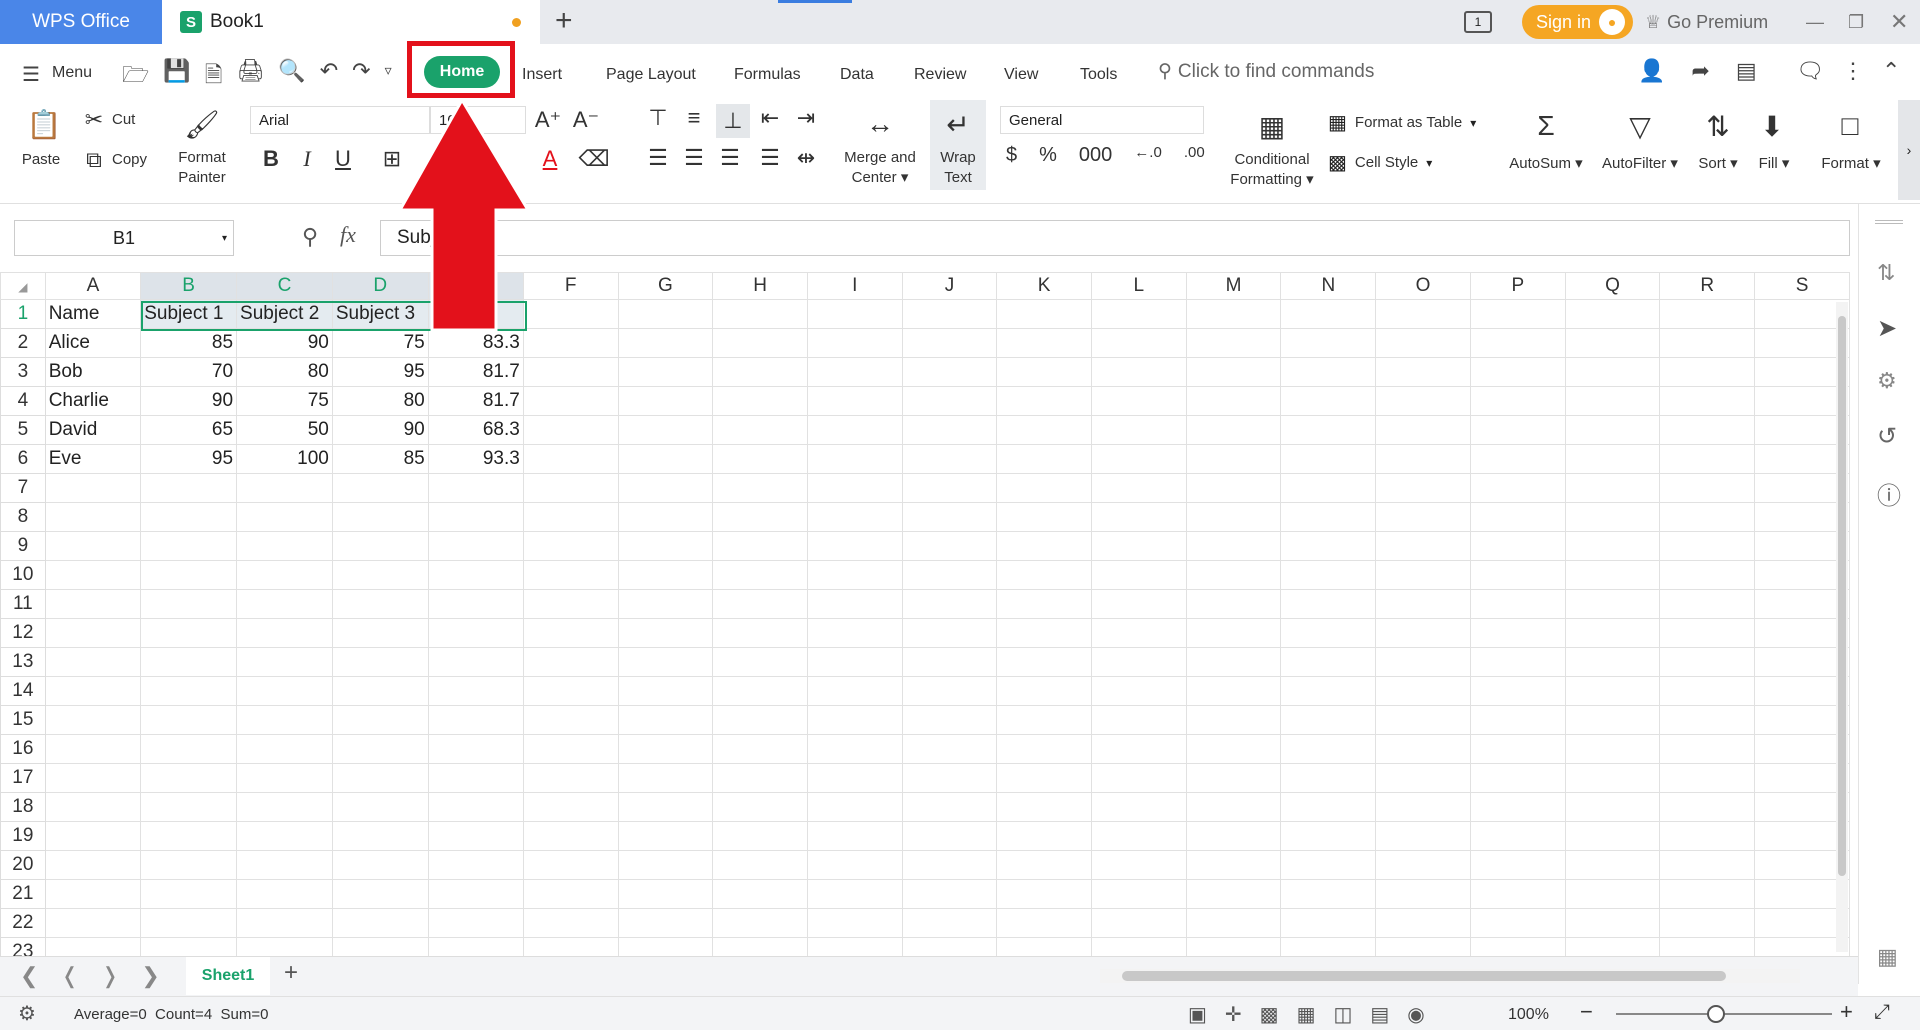  I want to click on cell-o5, so click(1423, 430).